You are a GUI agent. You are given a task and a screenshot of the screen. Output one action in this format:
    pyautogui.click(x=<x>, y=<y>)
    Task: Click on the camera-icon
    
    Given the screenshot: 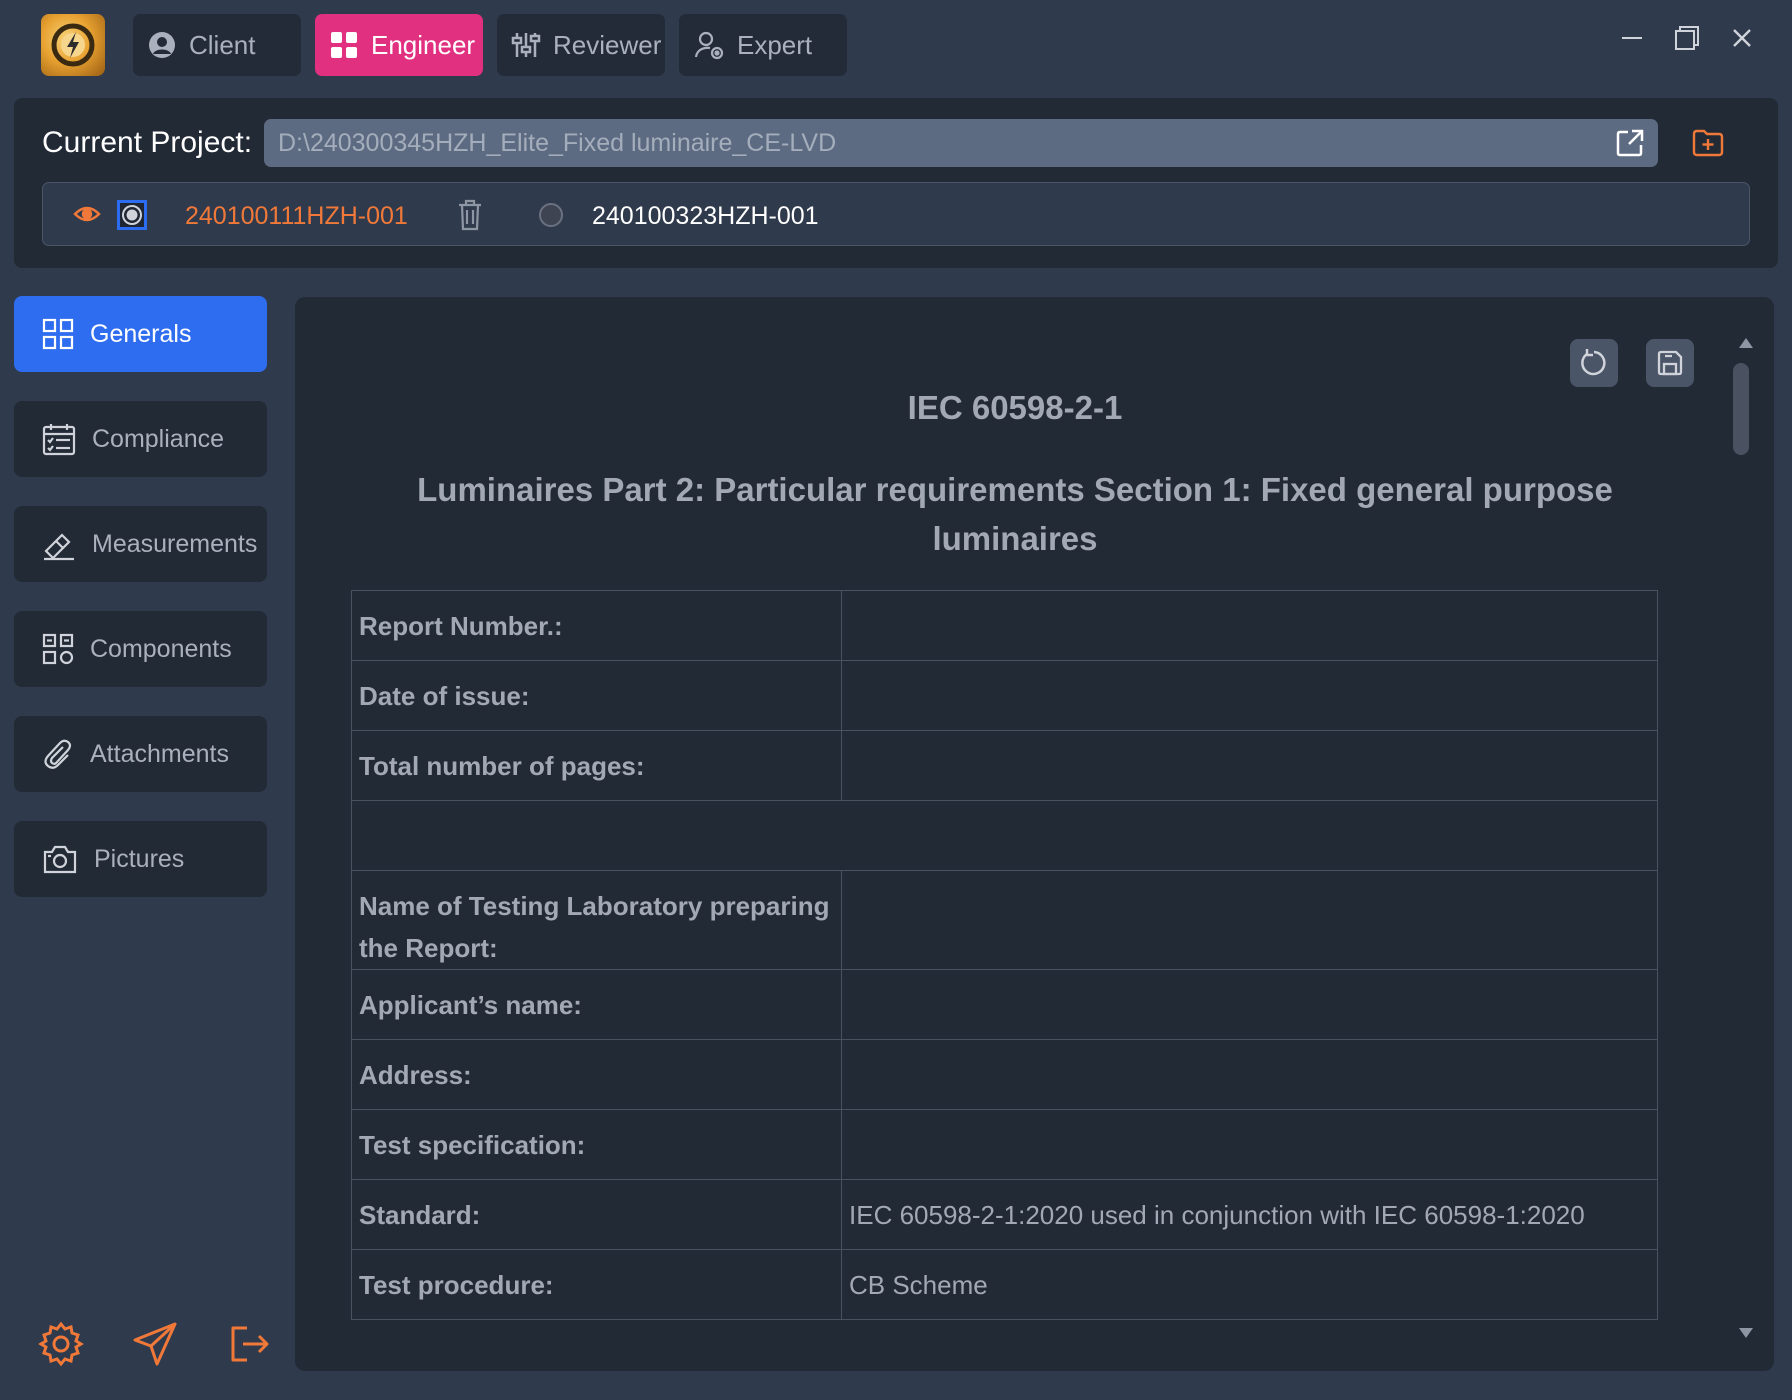 What is the action you would take?
    pyautogui.click(x=60, y=859)
    